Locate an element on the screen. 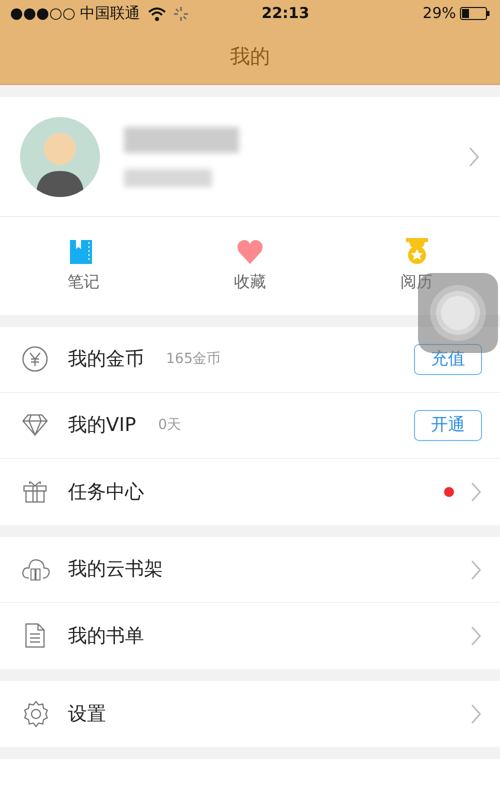 This screenshot has height=790, width=500. menu-detail: 0天 is located at coordinates (169, 425).